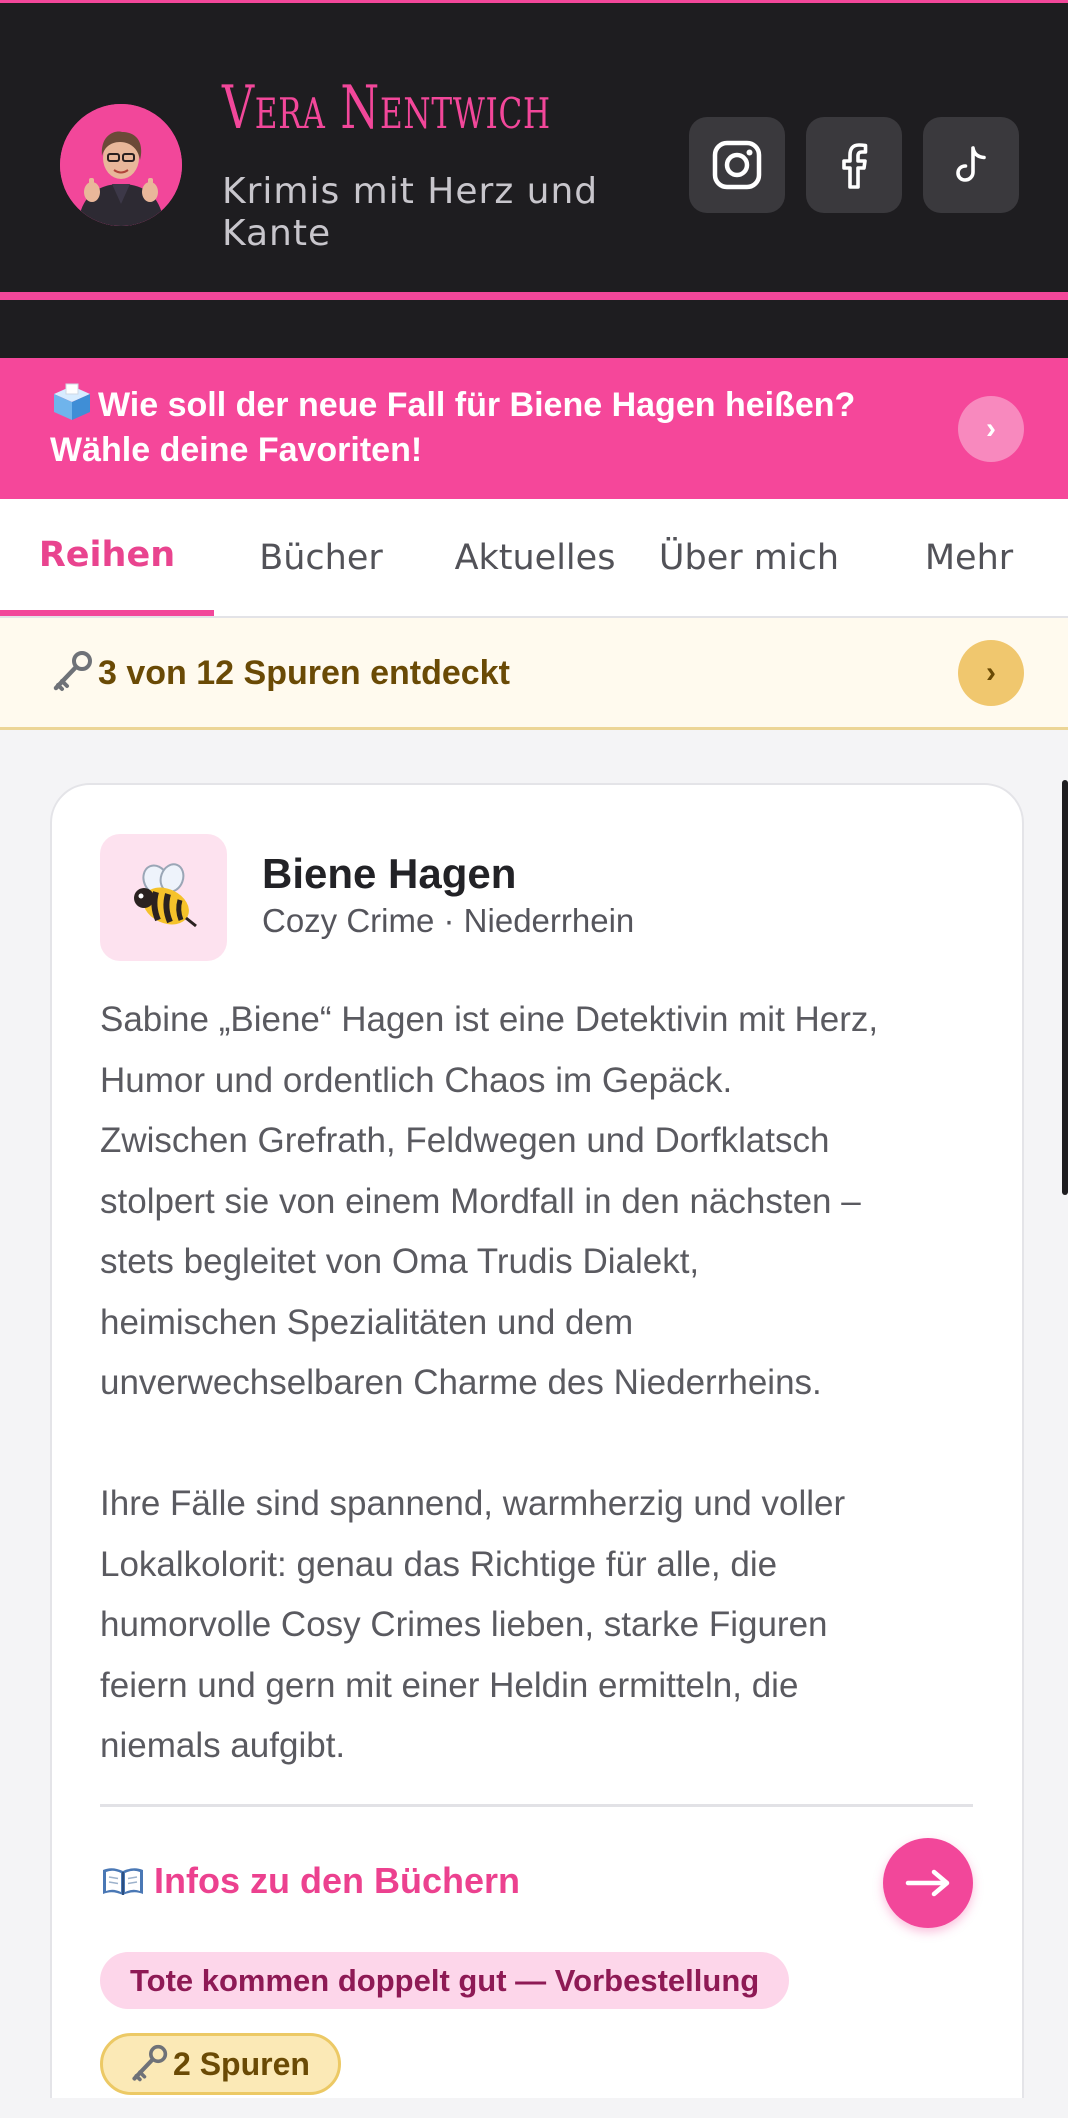  I want to click on instagram-button, so click(737, 165).